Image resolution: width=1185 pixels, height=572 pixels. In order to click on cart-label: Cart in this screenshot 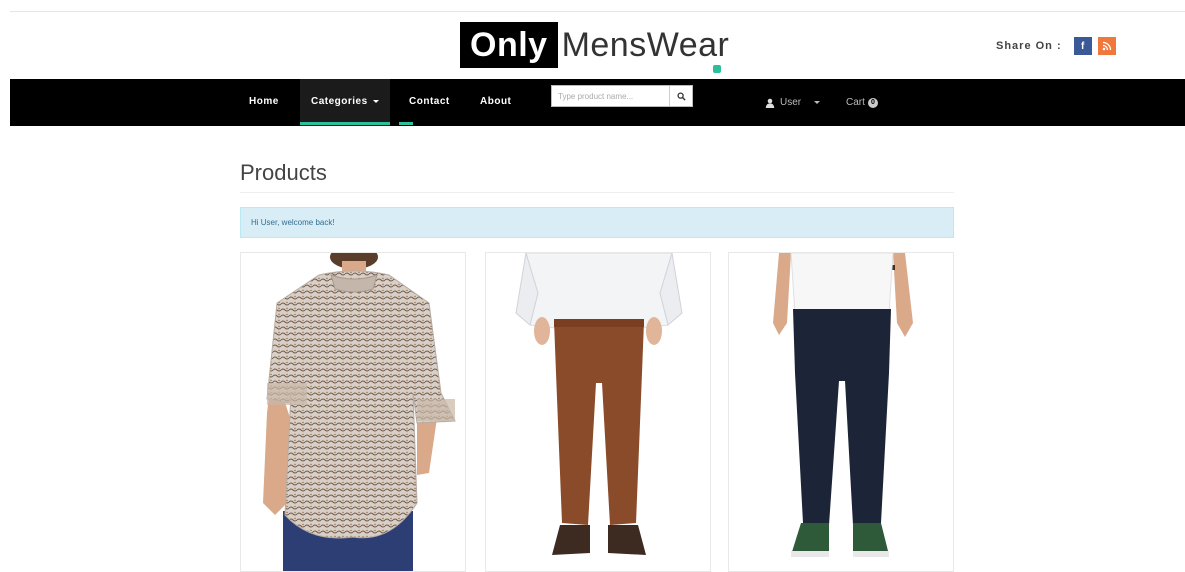, I will do `click(855, 102)`.